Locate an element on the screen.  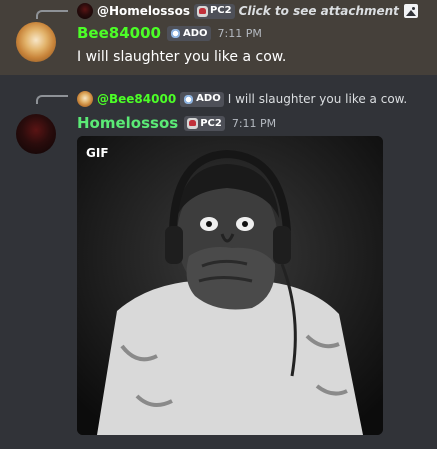
reply-author-name: @Bee84000 is located at coordinates (136, 99).